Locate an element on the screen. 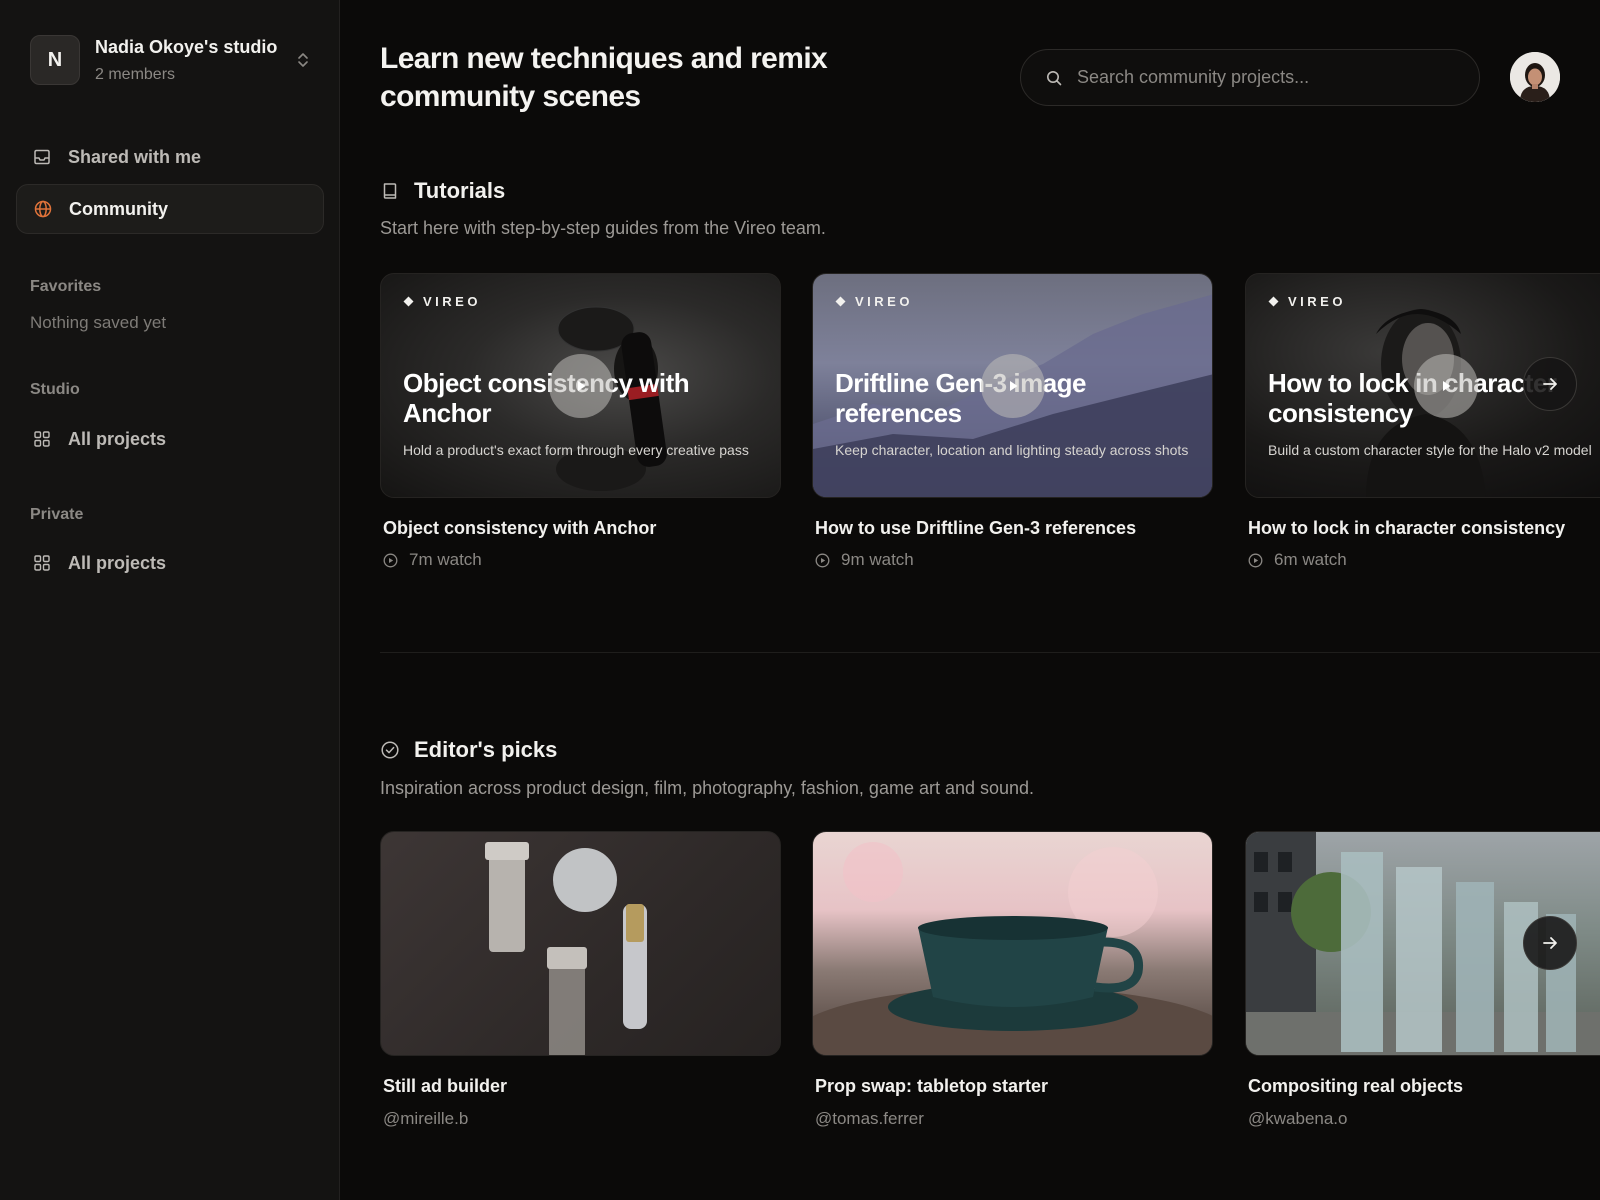 The width and height of the screenshot is (1600, 1200). picks-next-button is located at coordinates (1550, 943).